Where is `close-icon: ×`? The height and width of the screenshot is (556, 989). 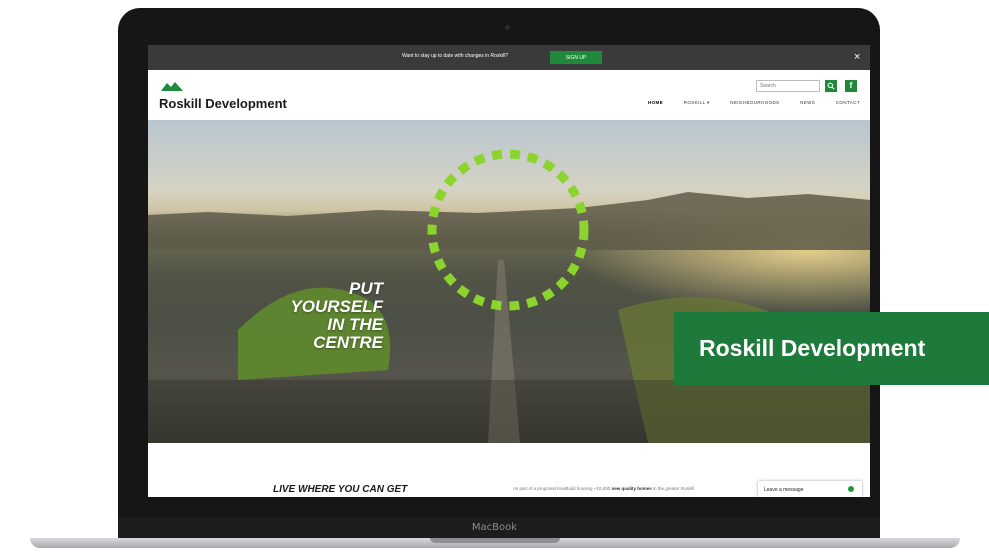
close-icon: × is located at coordinates (857, 57).